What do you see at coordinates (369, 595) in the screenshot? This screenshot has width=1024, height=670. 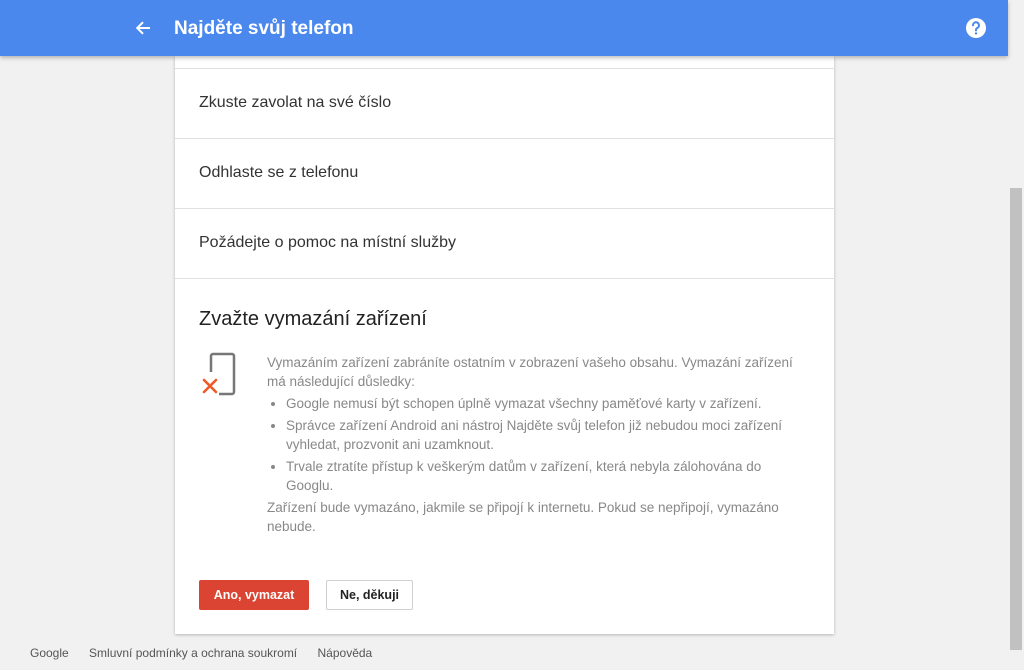 I see `erase-cancel-button: Ne, děkuji` at bounding box center [369, 595].